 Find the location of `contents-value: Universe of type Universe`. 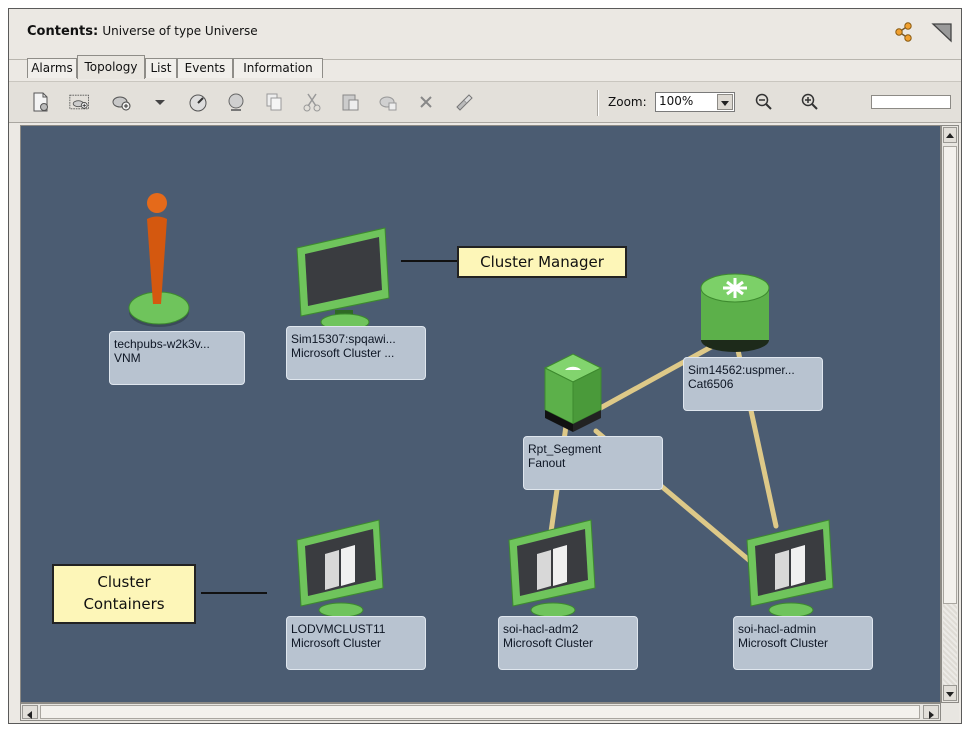

contents-value: Universe of type Universe is located at coordinates (180, 31).